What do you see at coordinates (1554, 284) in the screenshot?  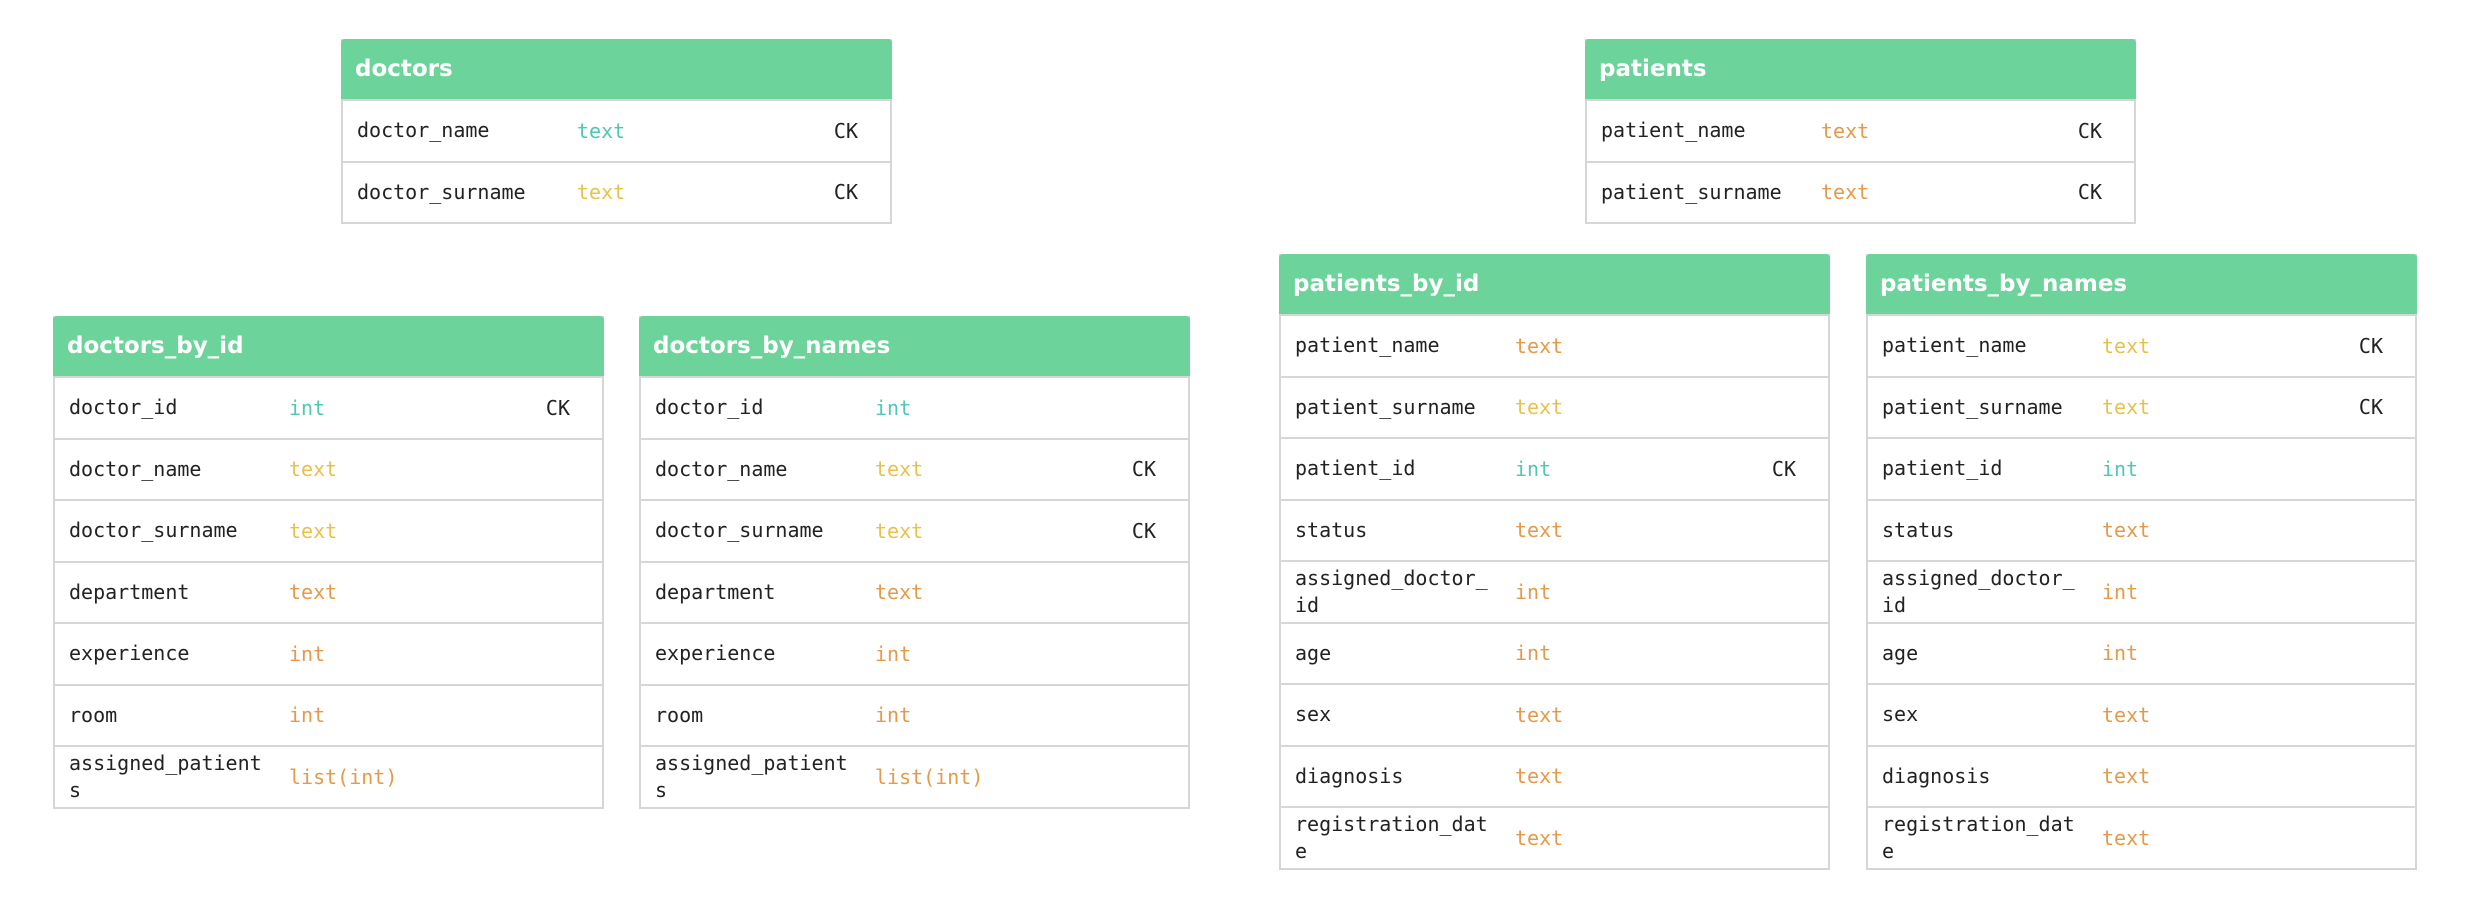 I see `table-title: patients_by_id` at bounding box center [1554, 284].